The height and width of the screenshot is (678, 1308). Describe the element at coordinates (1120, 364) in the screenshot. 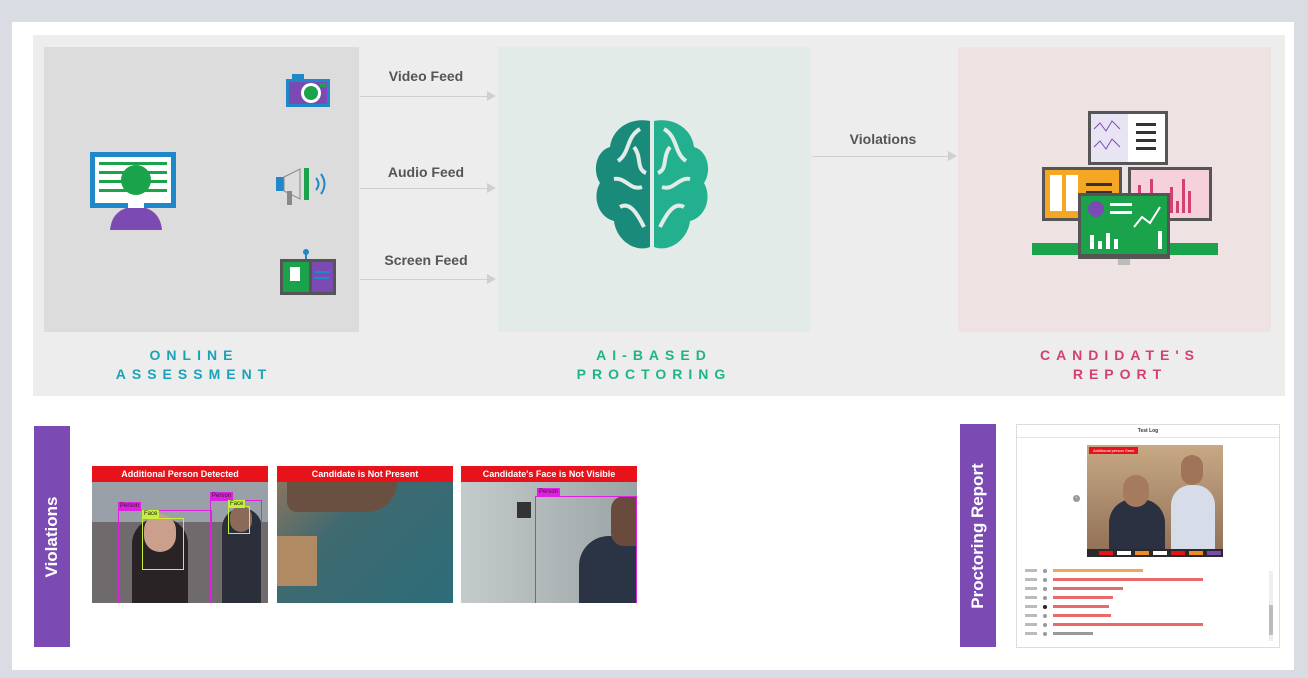

I see `candidate-report-caption: CANDIDATE'S REPORT` at that location.